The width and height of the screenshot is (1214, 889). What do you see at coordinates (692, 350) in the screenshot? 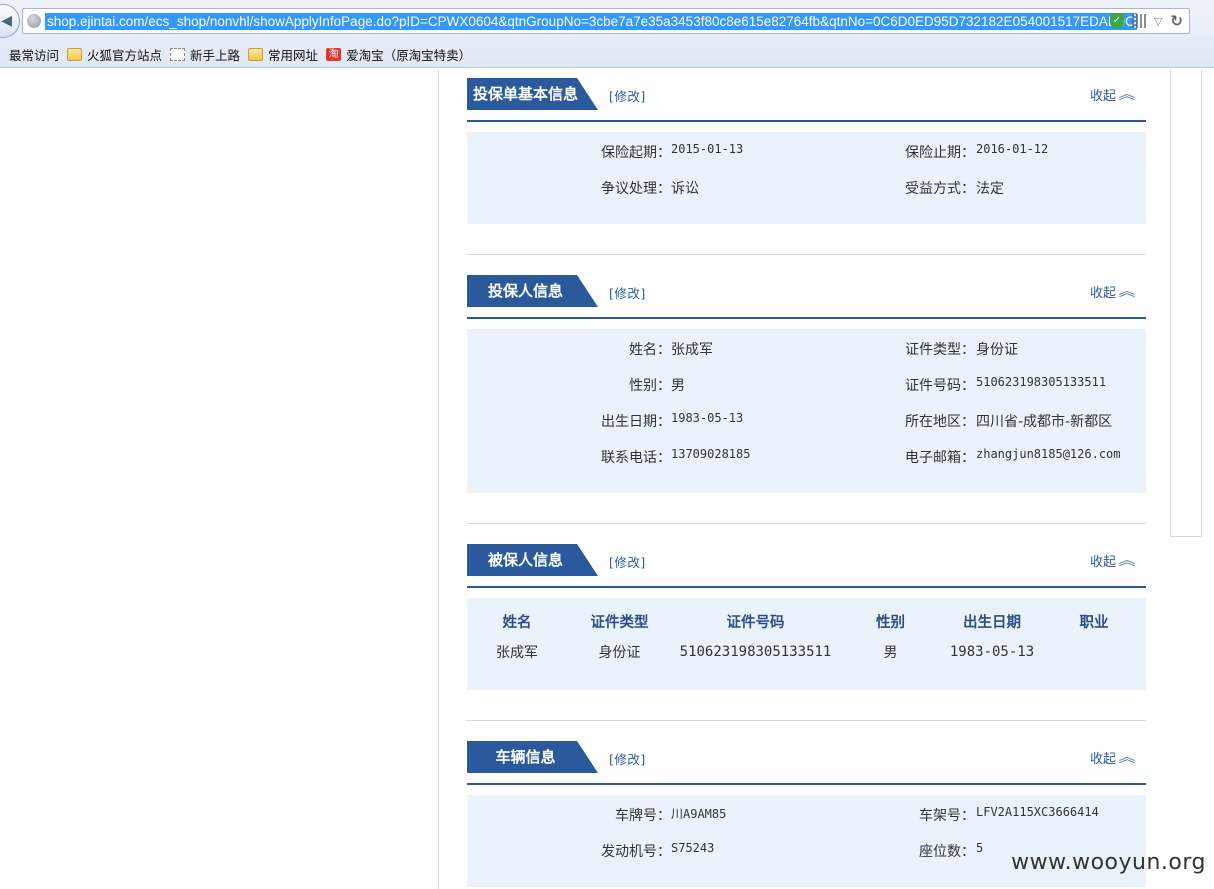
I see `field-value: 张成军` at bounding box center [692, 350].